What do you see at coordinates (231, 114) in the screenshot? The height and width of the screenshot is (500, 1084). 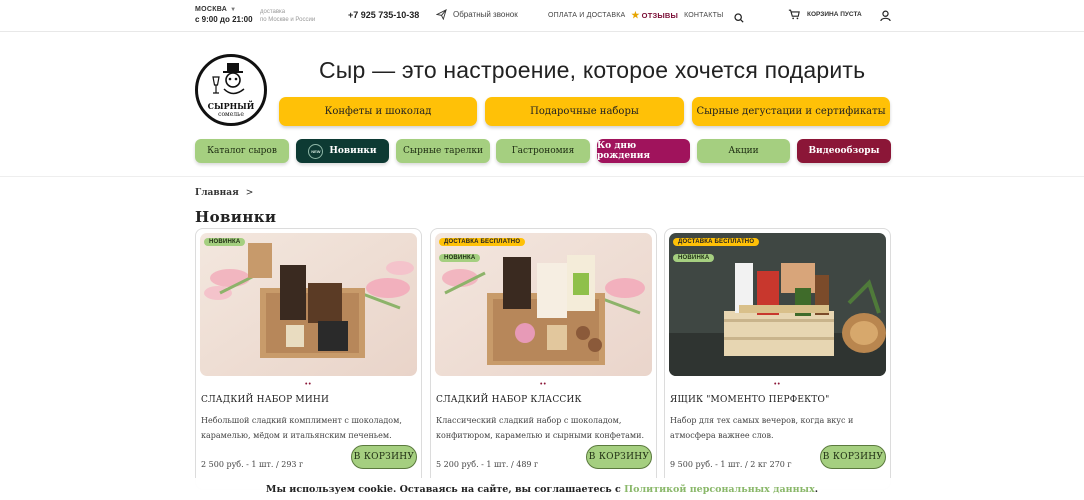 I see `logo-word-sub: сомелье` at bounding box center [231, 114].